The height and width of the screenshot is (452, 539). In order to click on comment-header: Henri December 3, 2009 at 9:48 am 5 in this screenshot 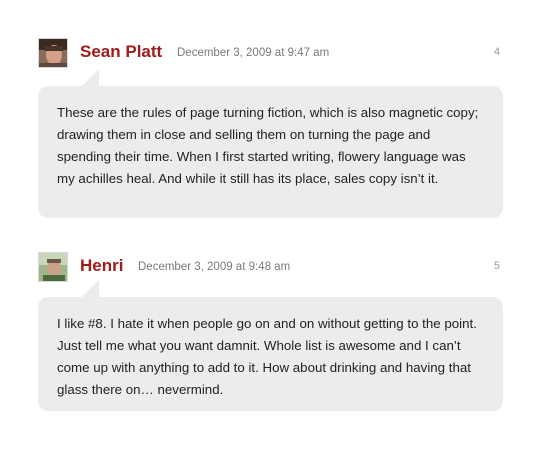, I will do `click(269, 268)`.